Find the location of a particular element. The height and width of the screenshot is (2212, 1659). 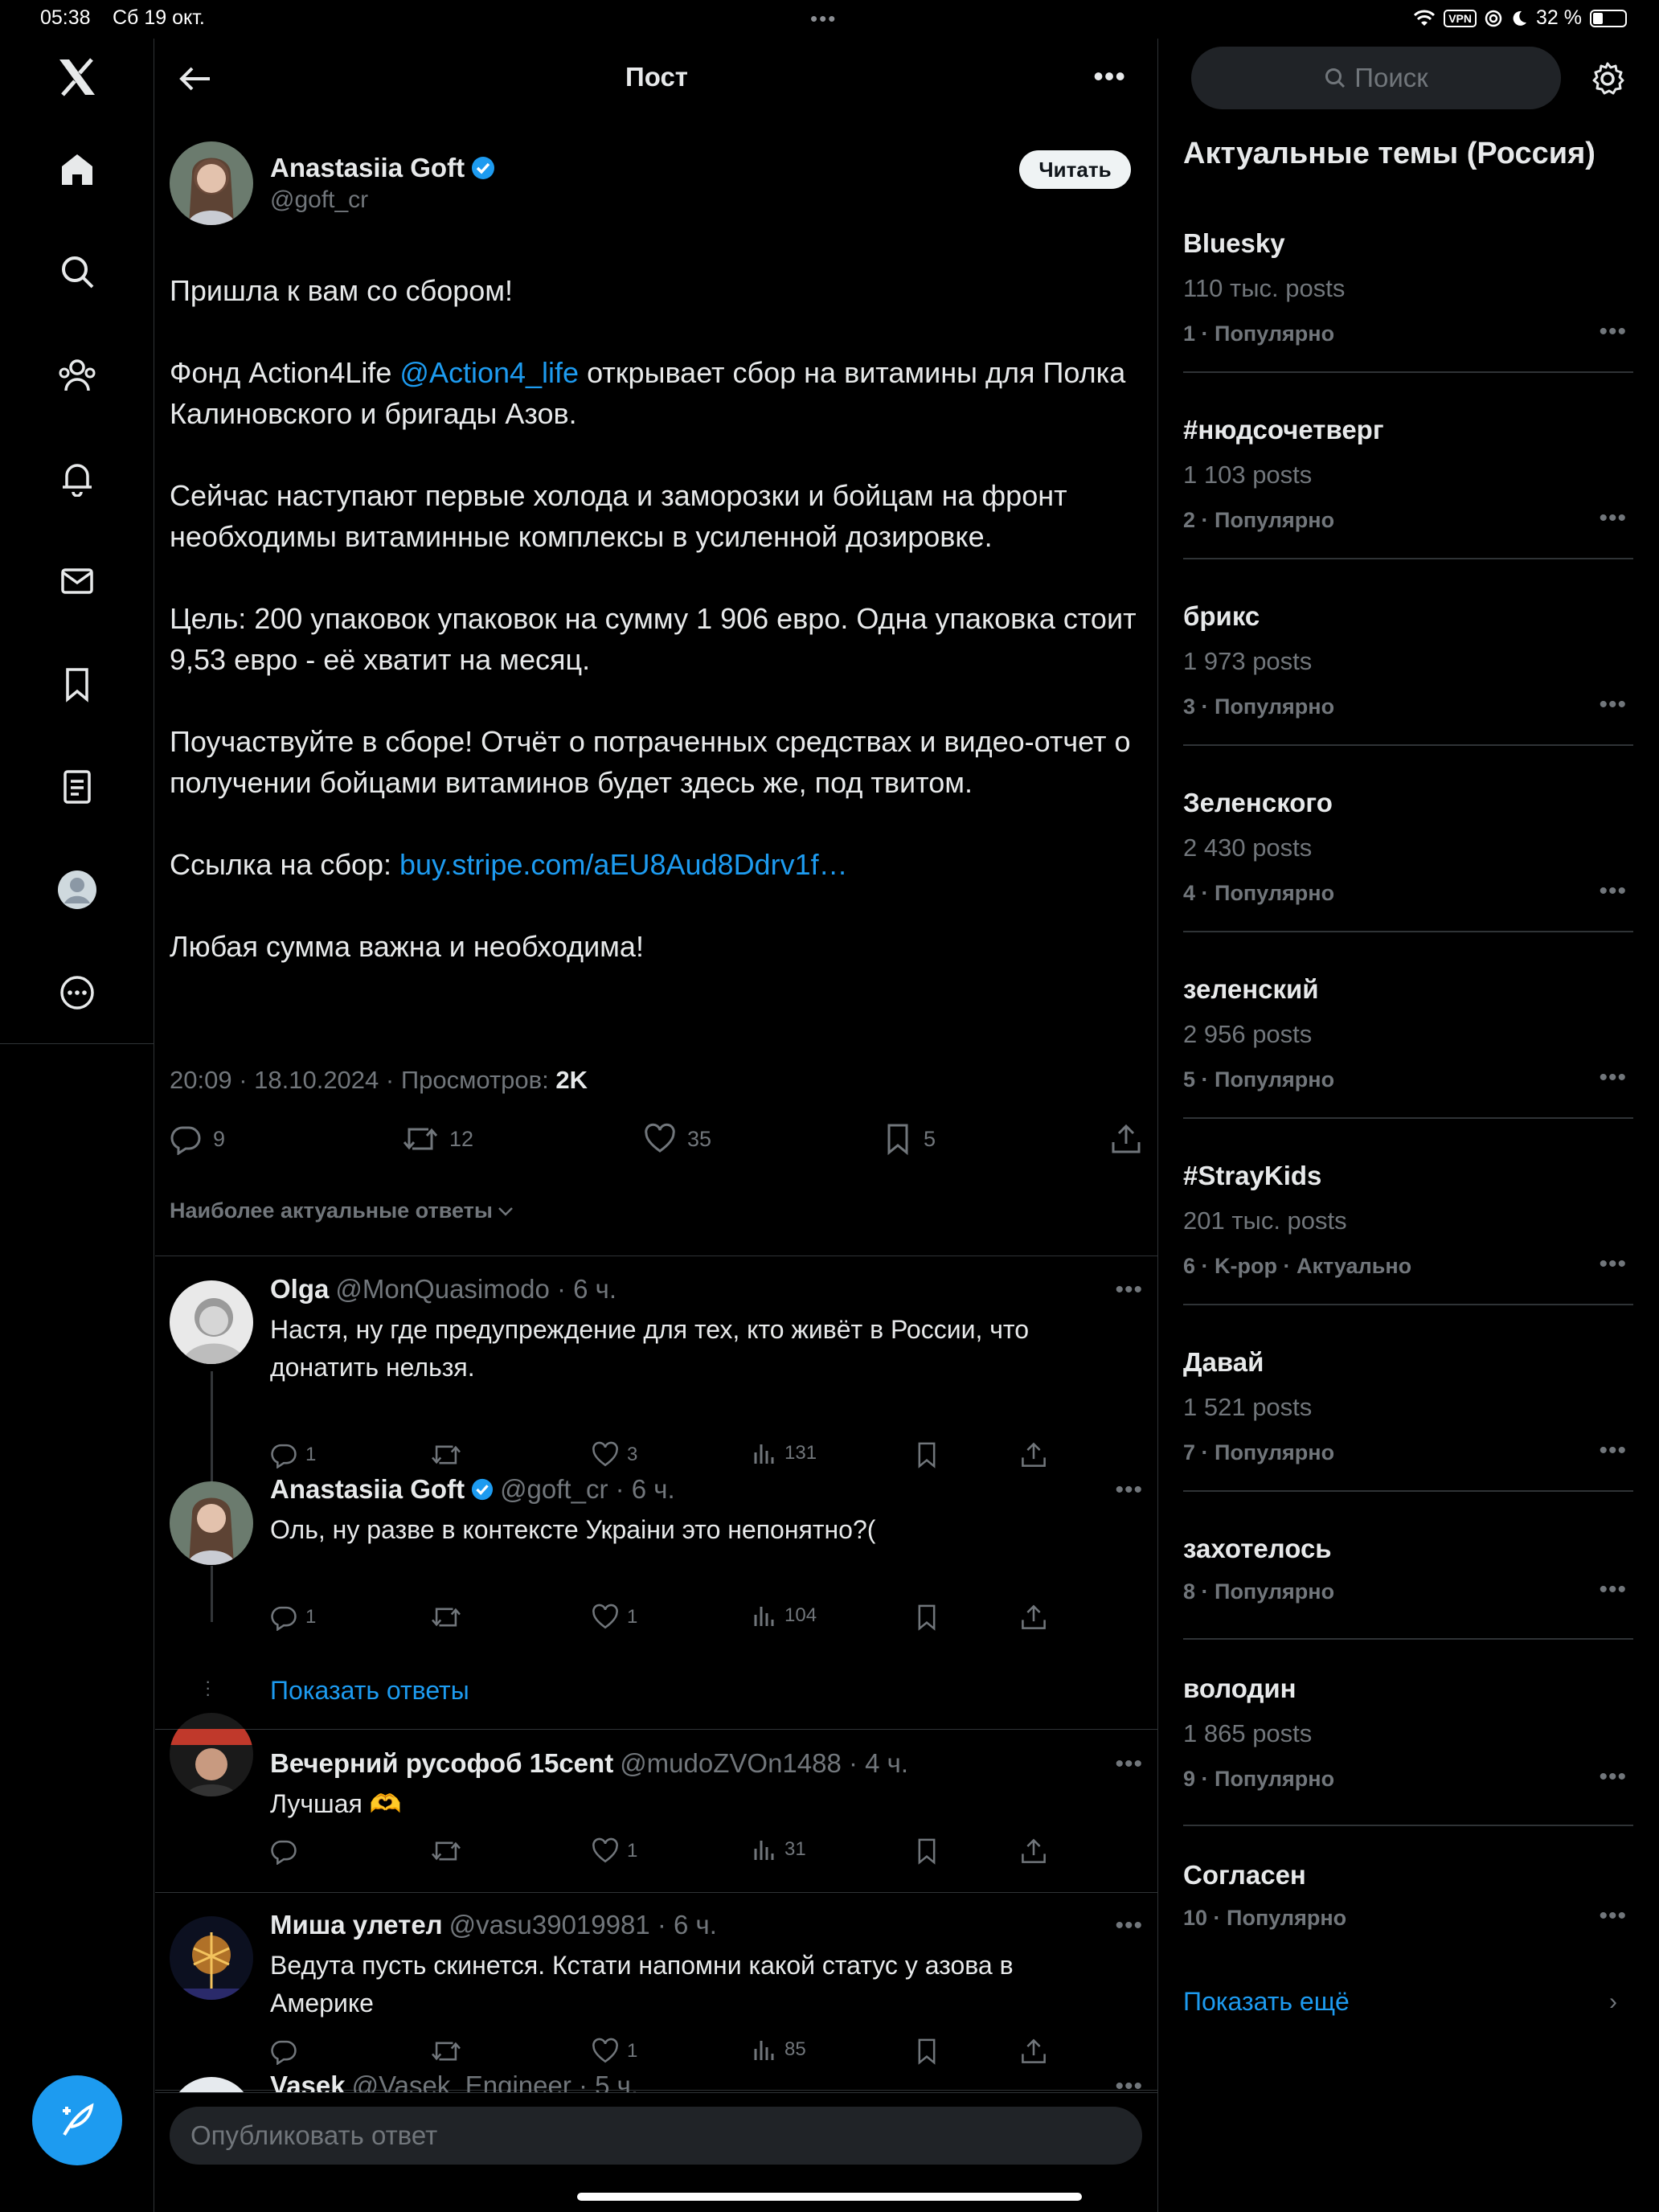

bookmarks-icon is located at coordinates (77, 684).